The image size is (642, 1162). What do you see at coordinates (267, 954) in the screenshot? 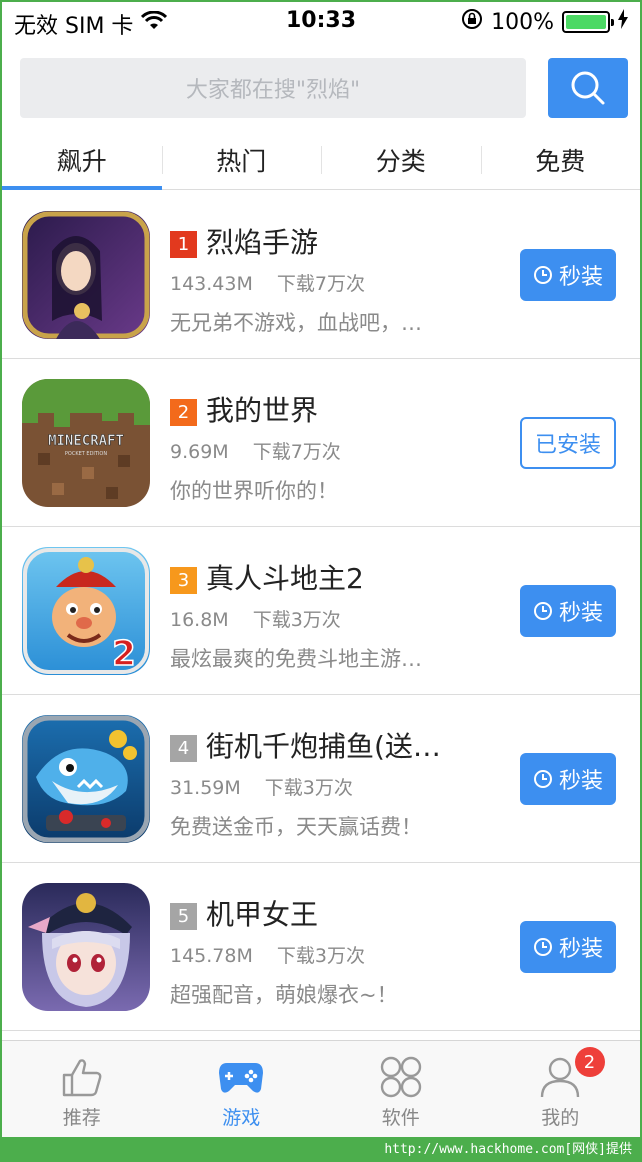
I see `app-meta: 145.78M 下载3万次` at bounding box center [267, 954].